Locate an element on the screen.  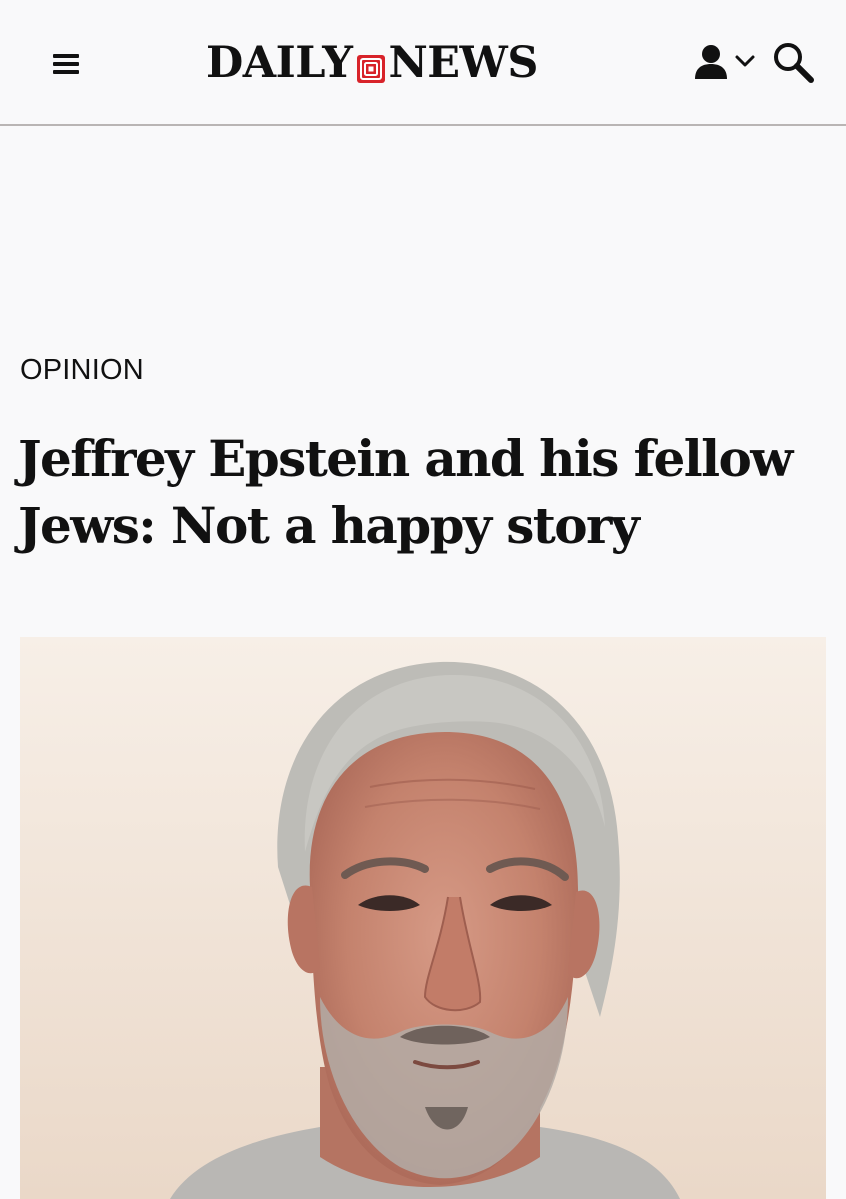
site-logo: DAILY NEWS is located at coordinates (372, 63).